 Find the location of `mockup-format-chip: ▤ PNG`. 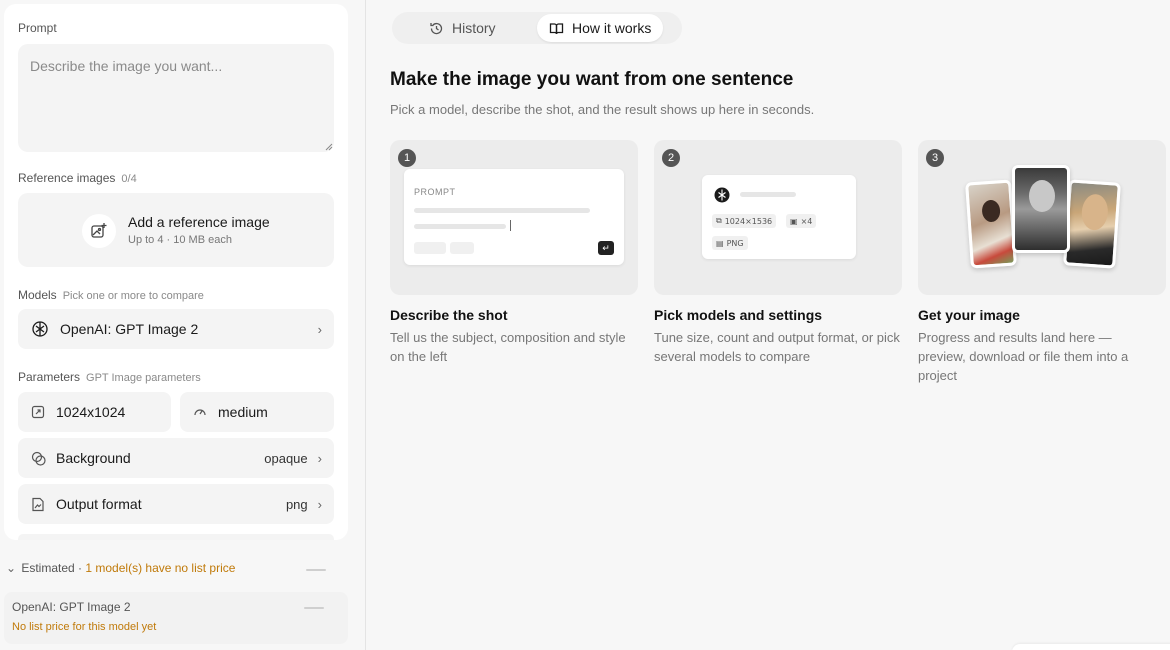

mockup-format-chip: ▤ PNG is located at coordinates (730, 243).